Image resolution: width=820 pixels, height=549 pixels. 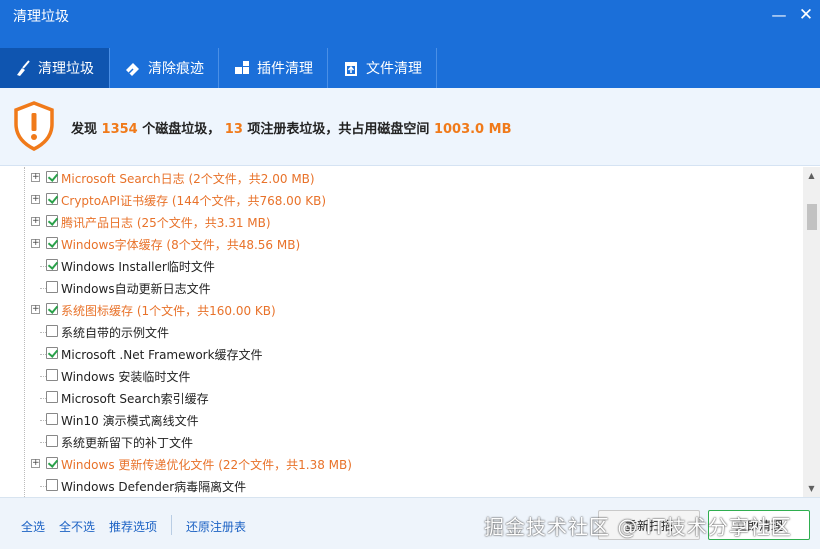 I want to click on window-title: 清理垃圾, so click(x=41, y=17).